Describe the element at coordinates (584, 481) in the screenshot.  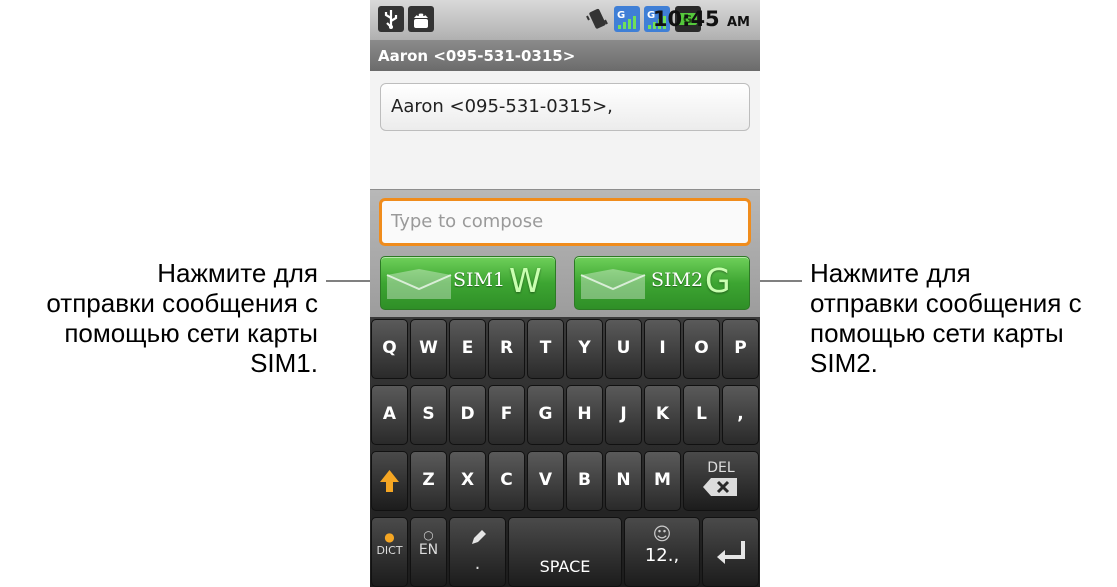
I see `key-b: B` at that location.